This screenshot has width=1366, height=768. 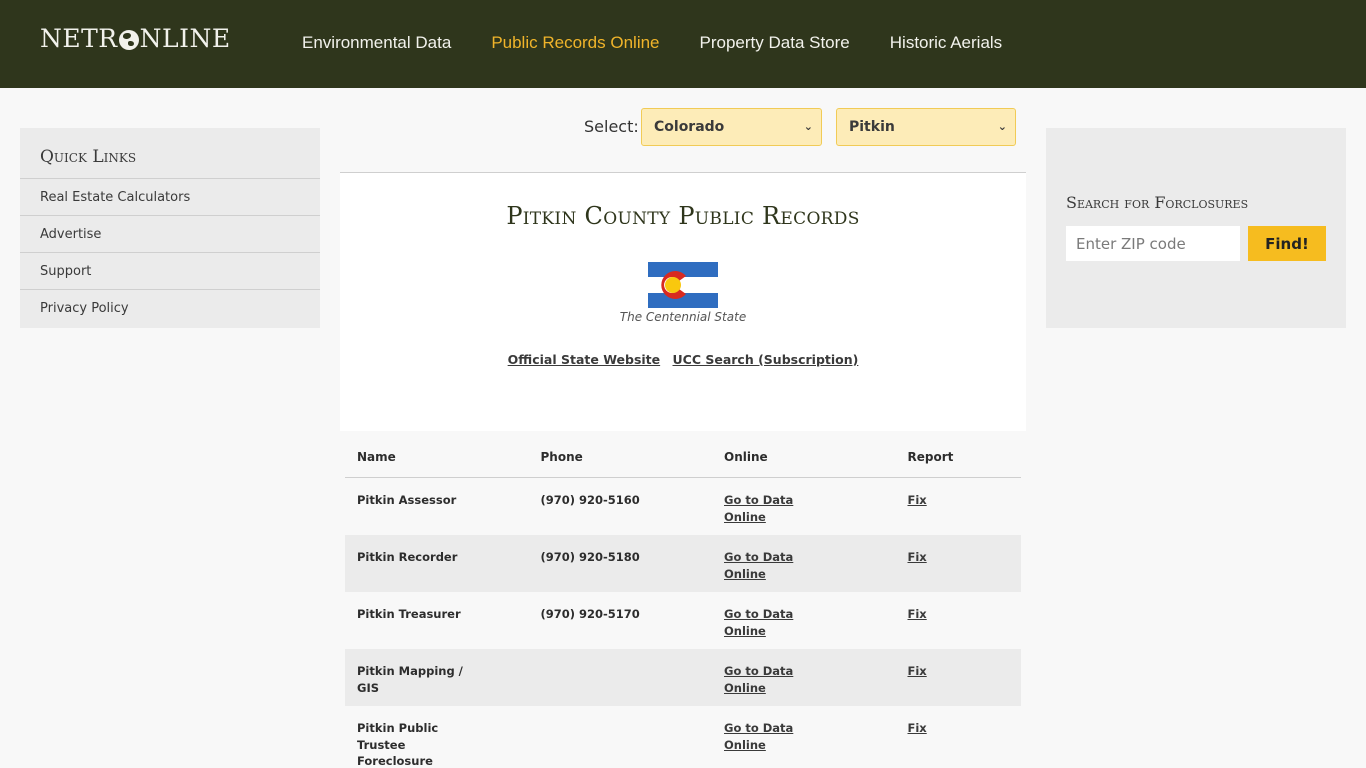 I want to click on select-label: Select:, so click(x=611, y=126).